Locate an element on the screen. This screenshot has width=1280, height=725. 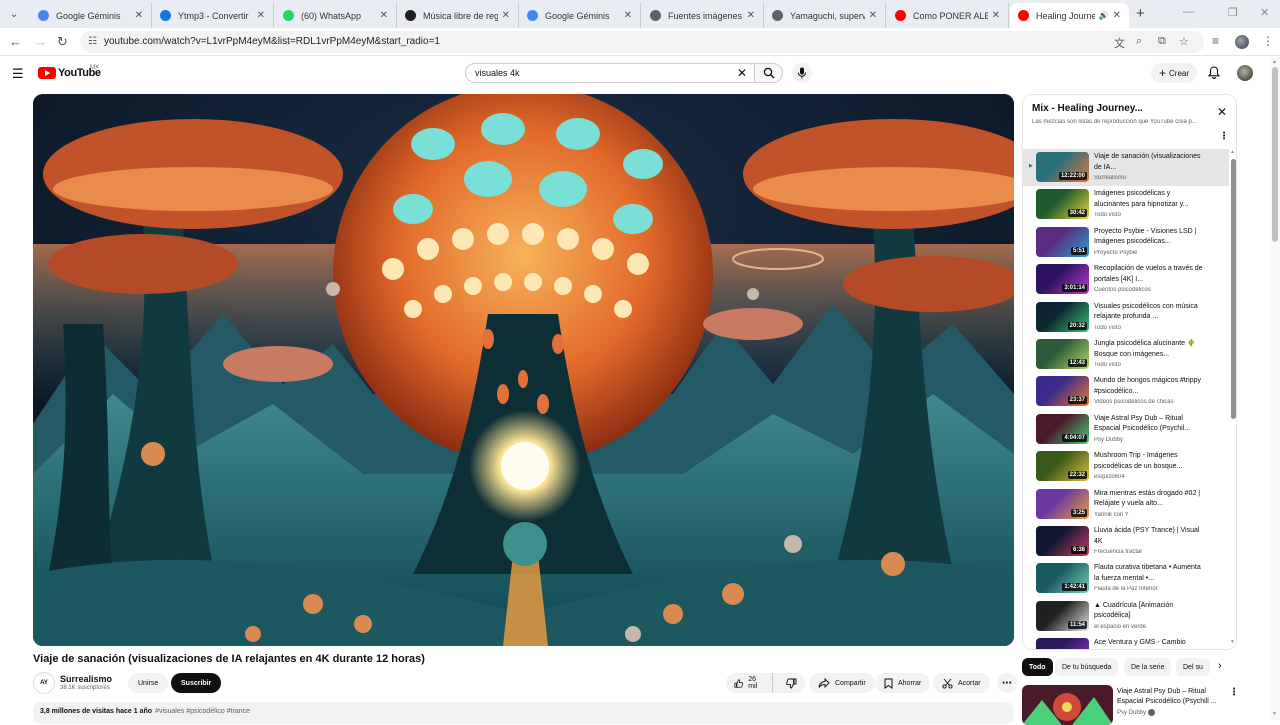
dislike-button is located at coordinates (791, 683).